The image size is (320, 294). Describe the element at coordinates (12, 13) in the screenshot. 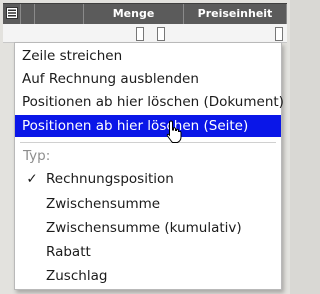

I see `row-menu-icon` at that location.